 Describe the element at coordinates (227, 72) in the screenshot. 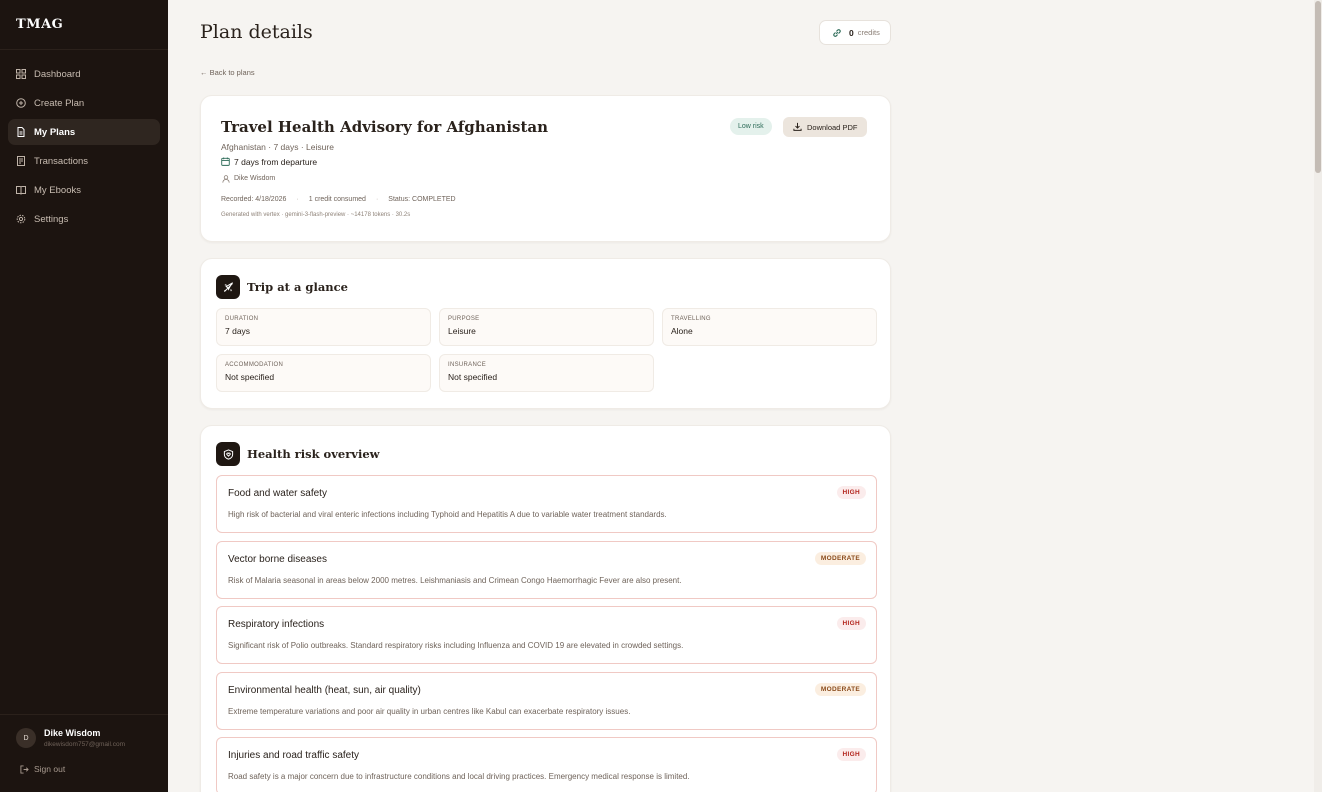

I see `back-to-plans-link: ← Back to plans` at that location.